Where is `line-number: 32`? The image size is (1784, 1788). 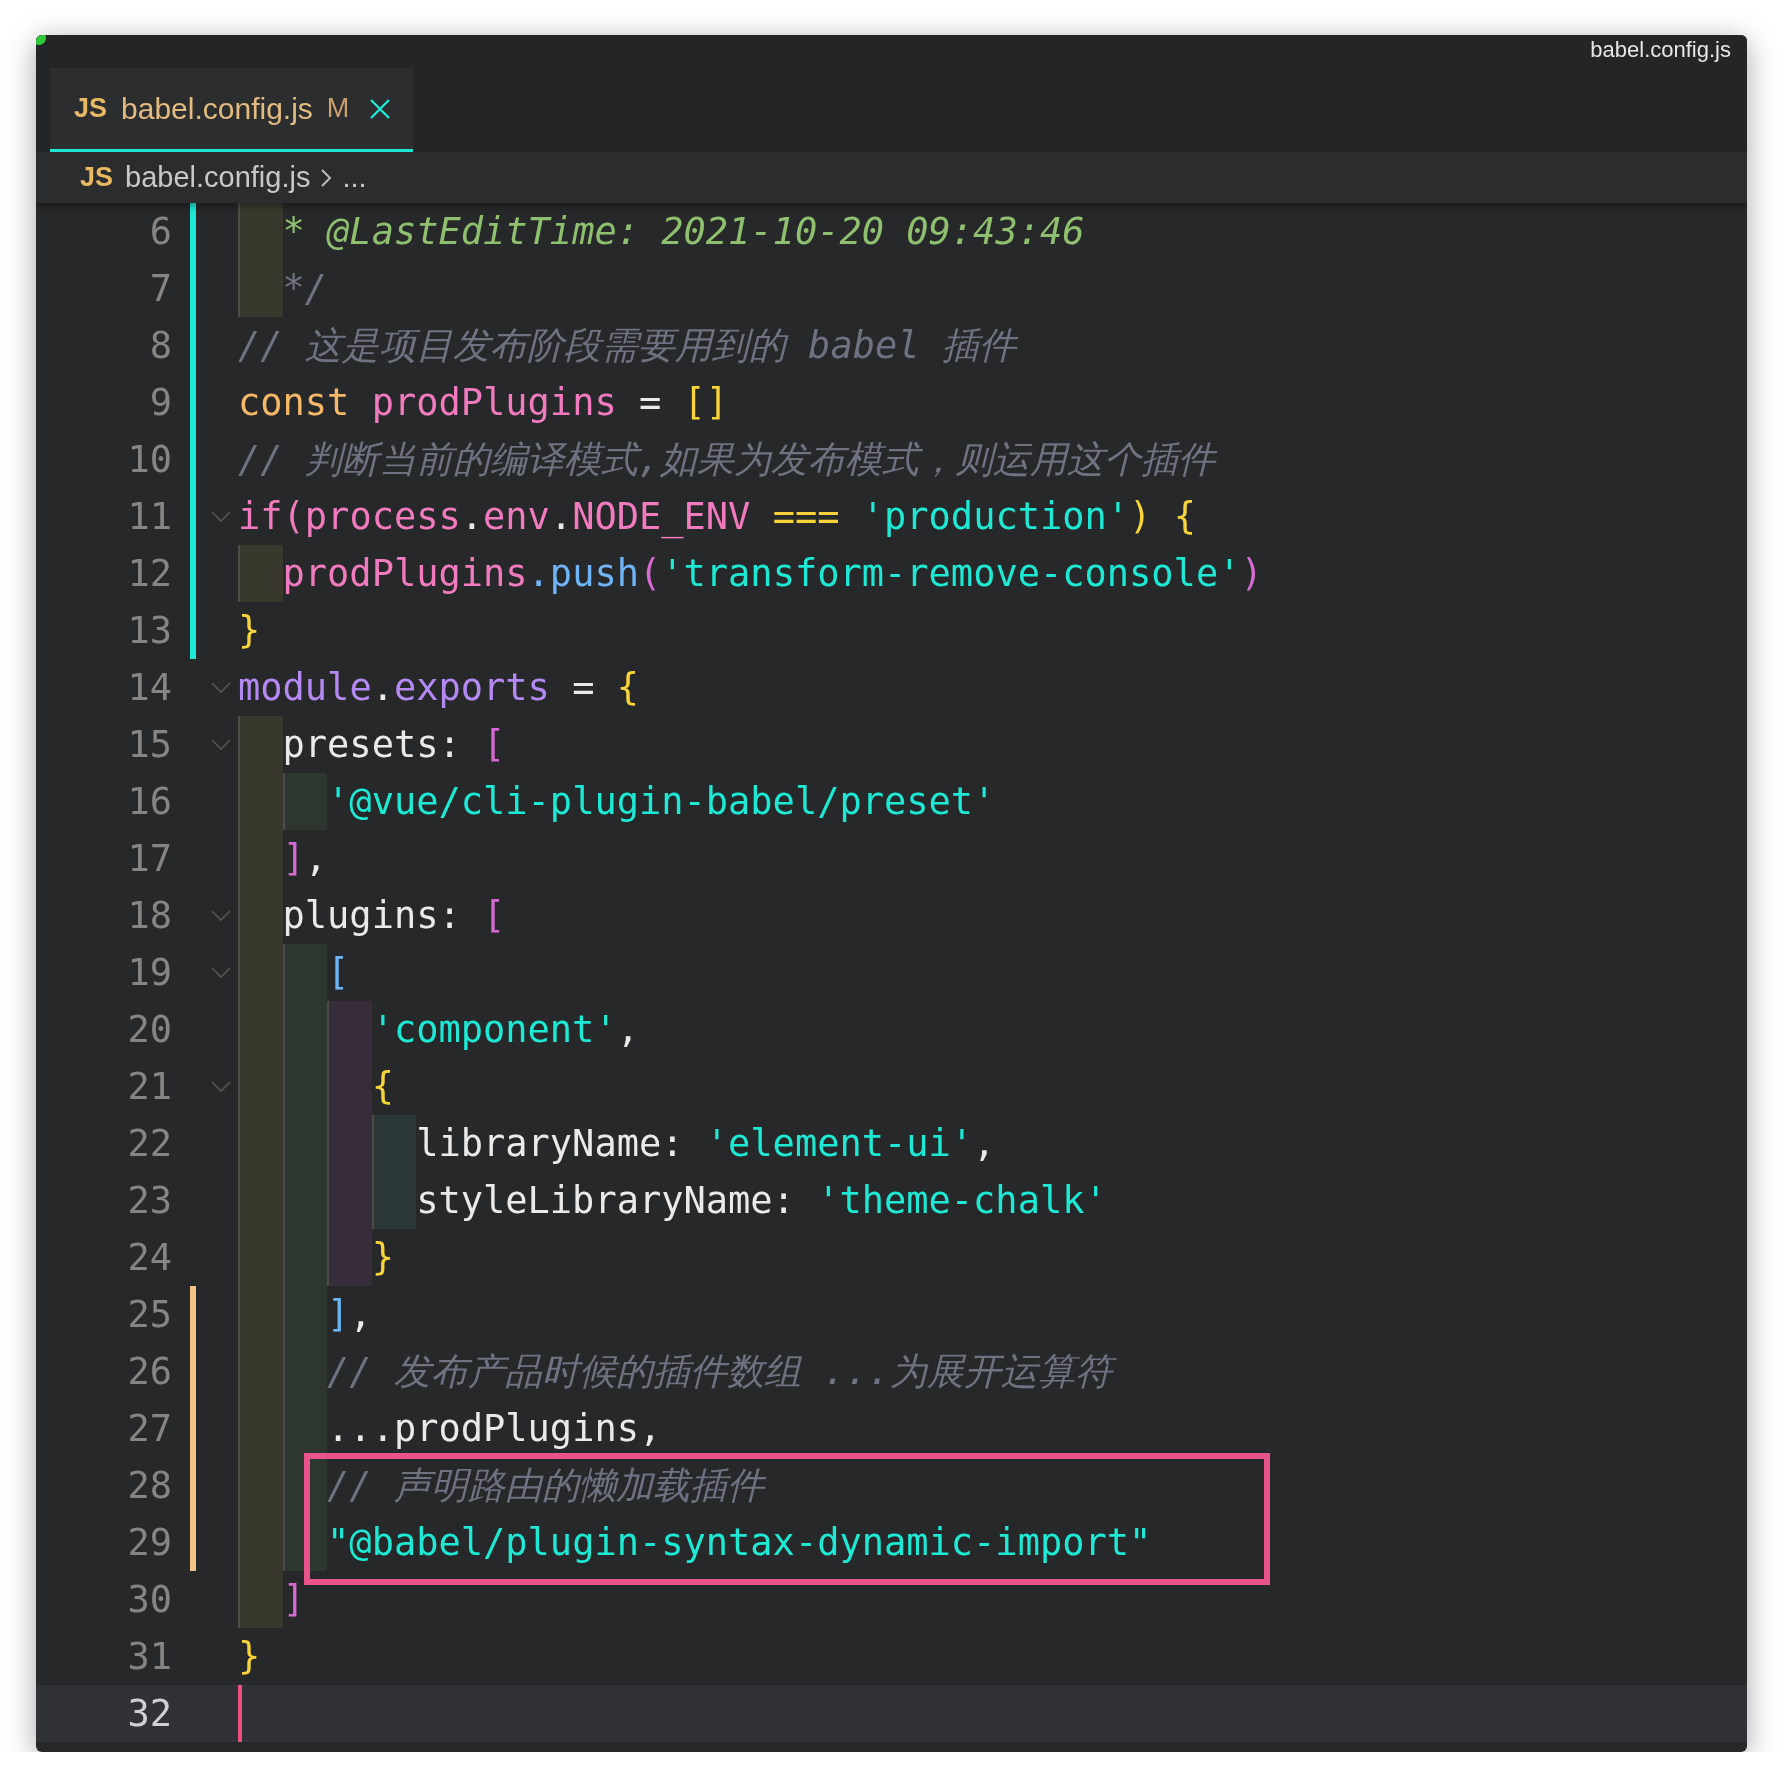
line-number: 32 is located at coordinates (149, 1714).